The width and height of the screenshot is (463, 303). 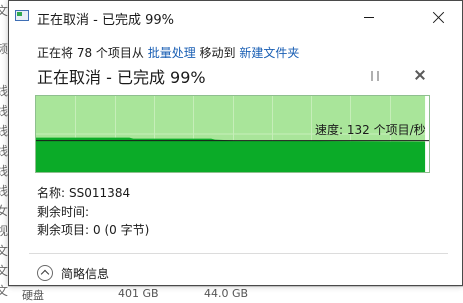 I want to click on close-button, so click(x=439, y=17).